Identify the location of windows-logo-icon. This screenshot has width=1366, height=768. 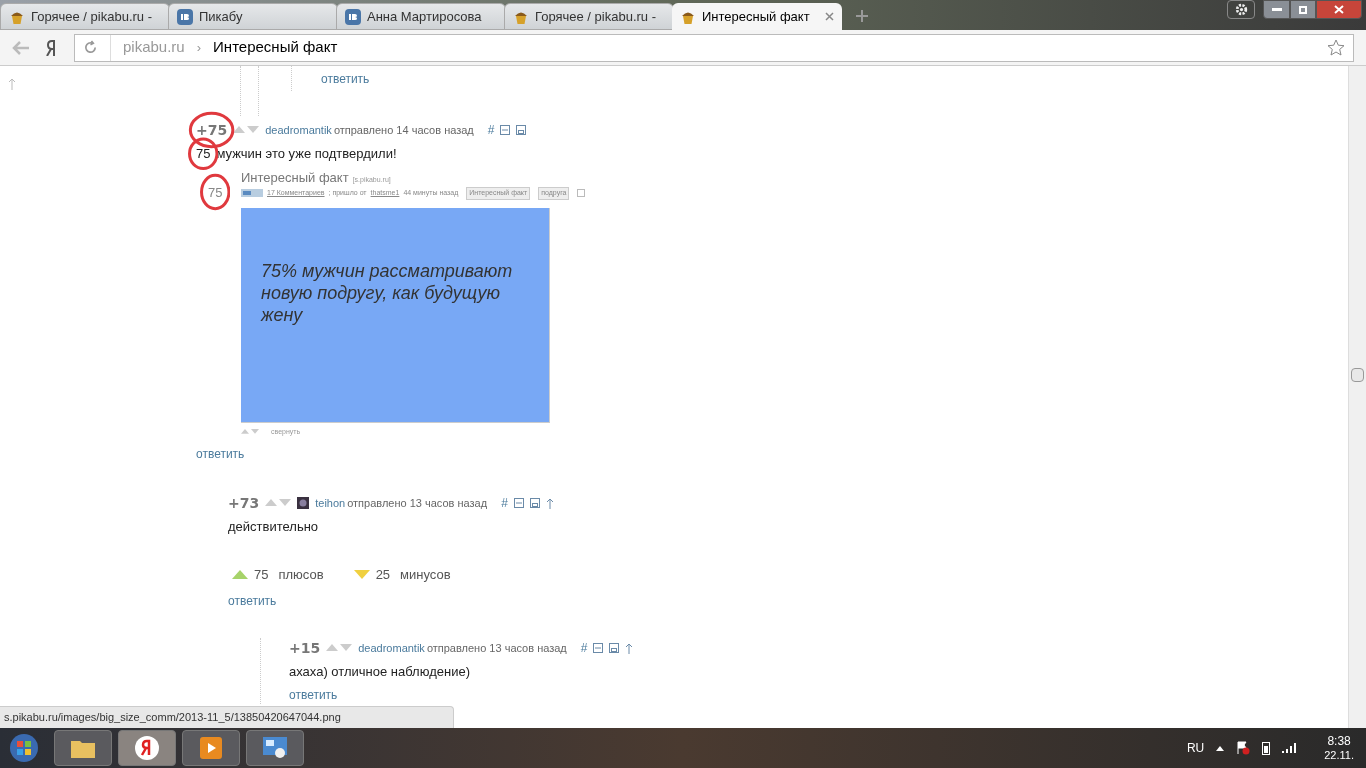
(24, 748).